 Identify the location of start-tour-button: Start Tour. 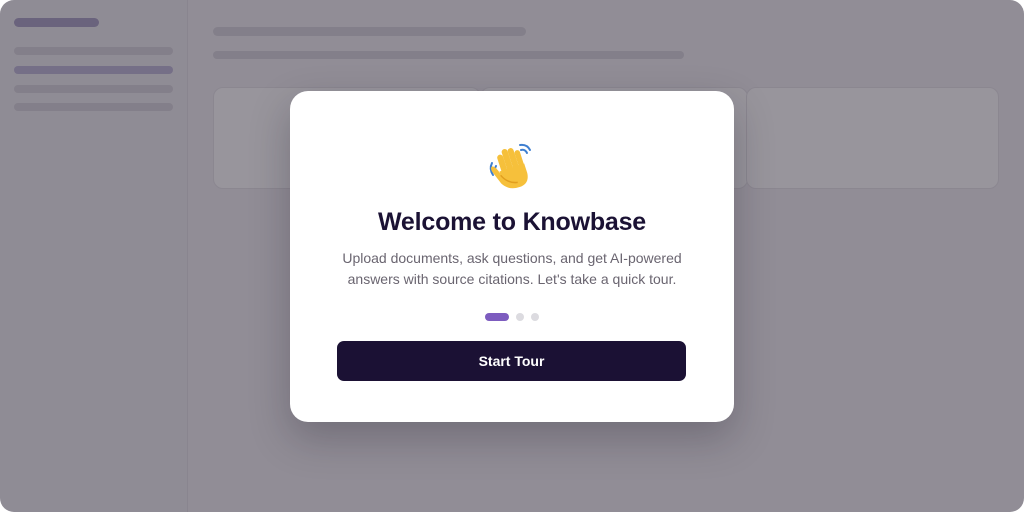
(511, 361).